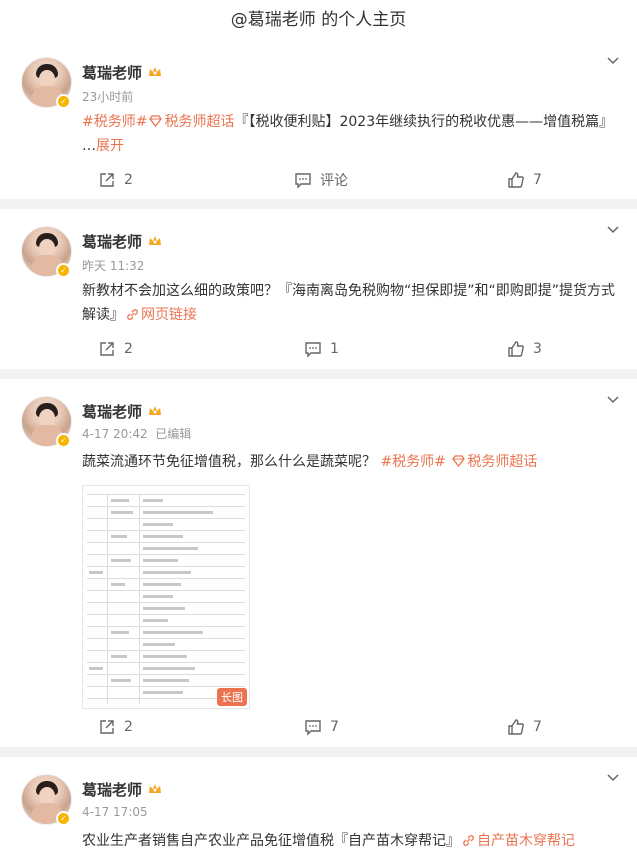 The image size is (637, 857). I want to click on long-image-badge: 长图, so click(232, 697).